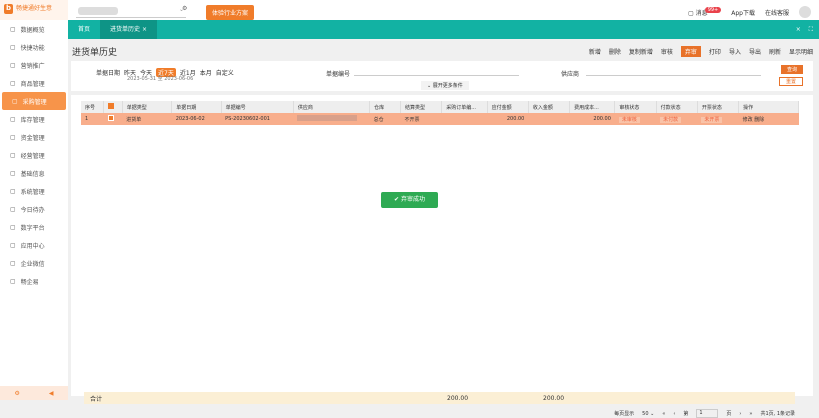  What do you see at coordinates (707, 413) in the screenshot?
I see `page-input: 1` at bounding box center [707, 413].